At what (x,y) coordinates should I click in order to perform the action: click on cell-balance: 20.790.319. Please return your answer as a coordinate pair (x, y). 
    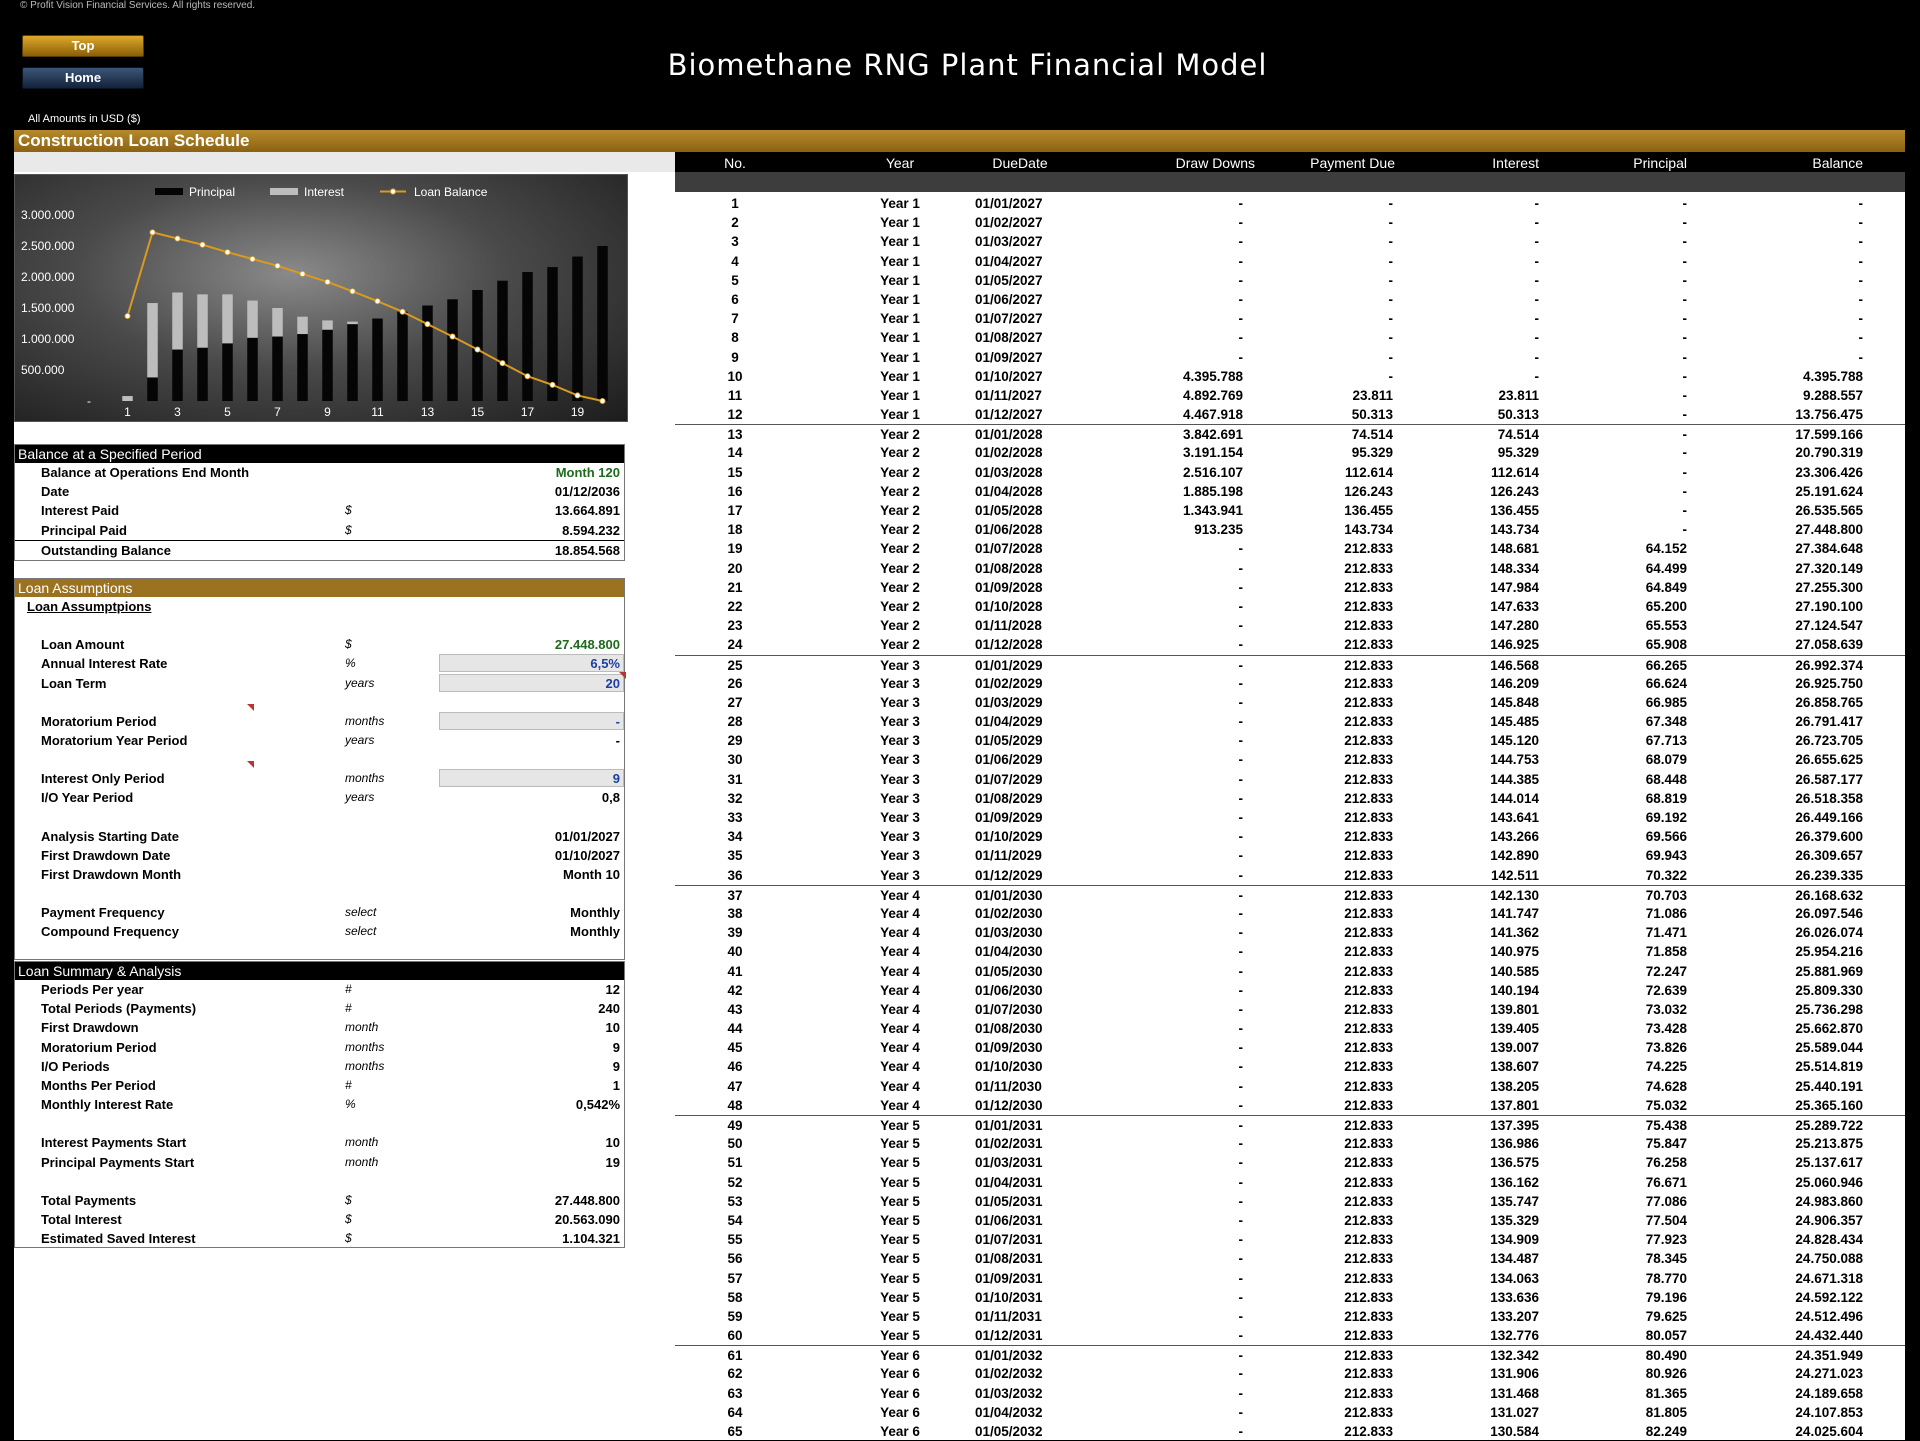
    Looking at the image, I should click on (1829, 453).